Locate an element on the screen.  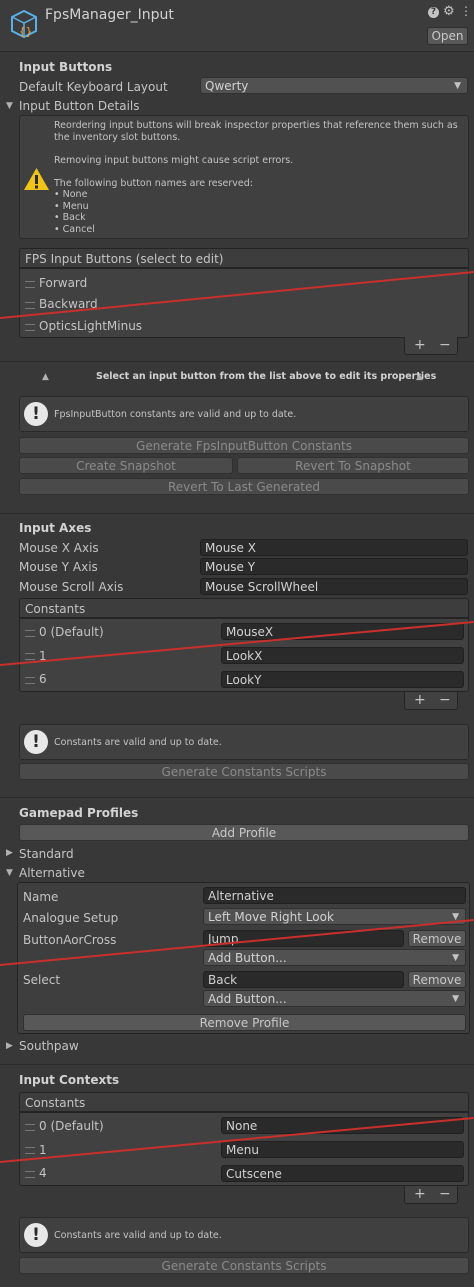
open-button: Open is located at coordinates (447, 36).